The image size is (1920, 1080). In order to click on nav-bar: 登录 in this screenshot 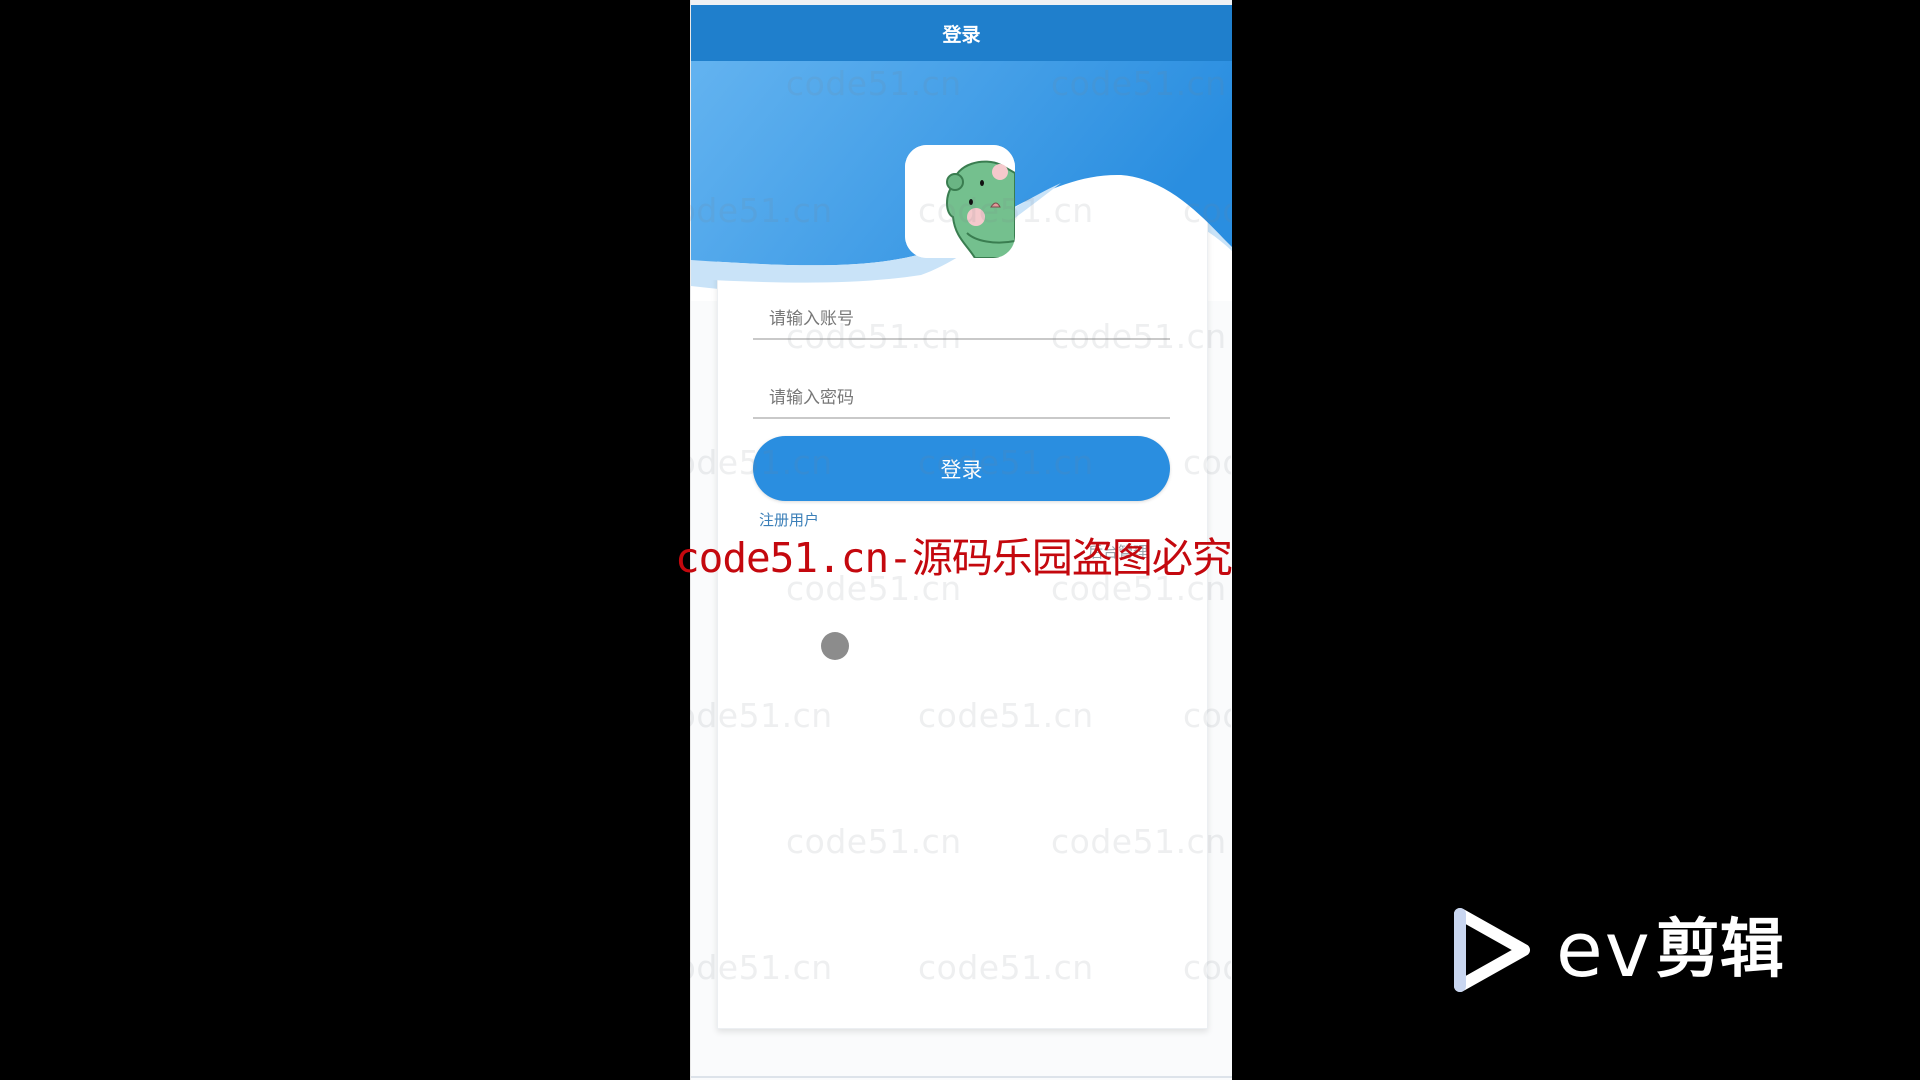, I will do `click(961, 33)`.